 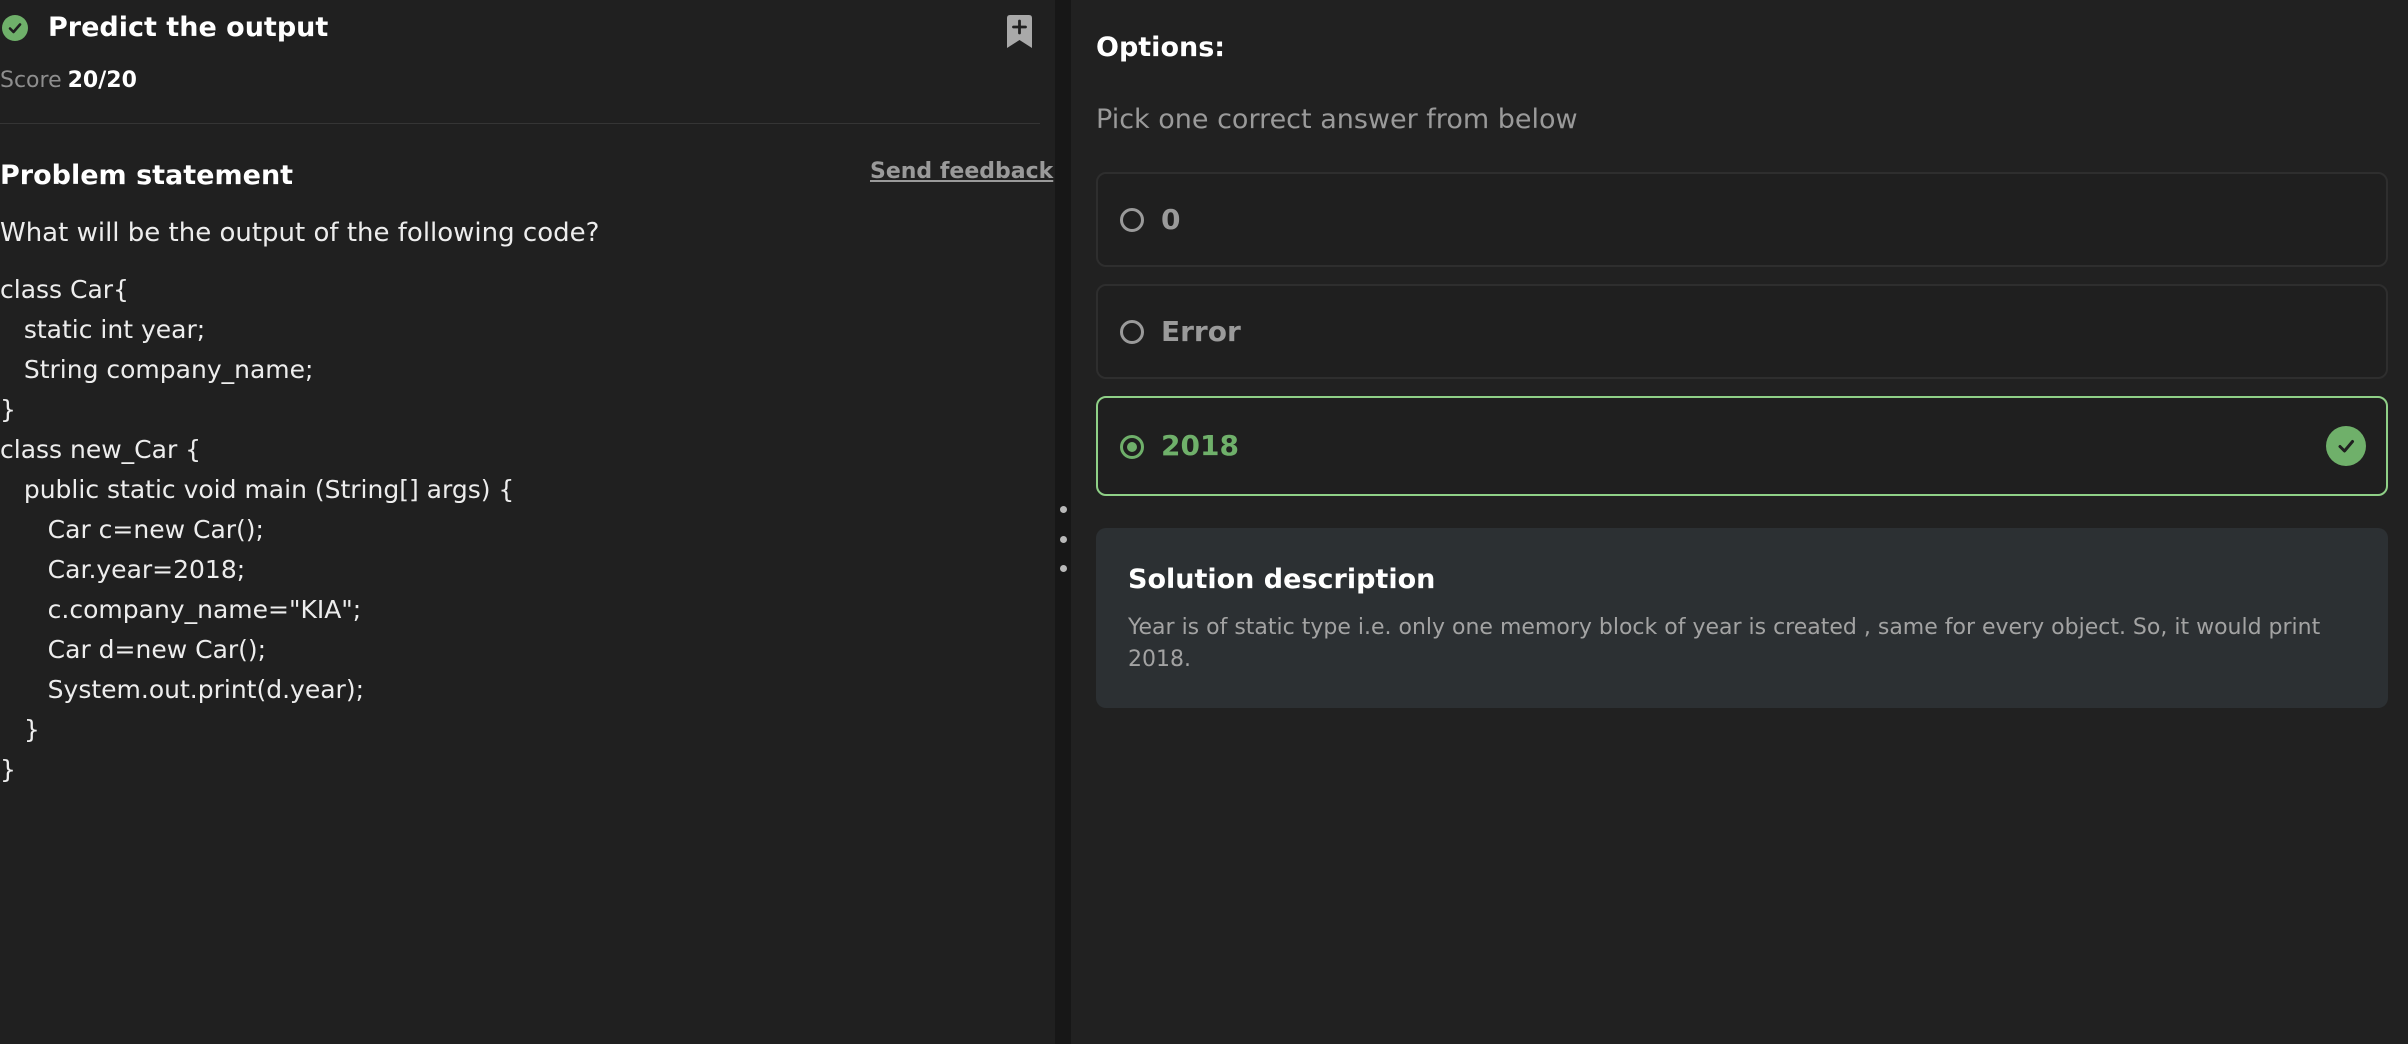 What do you see at coordinates (181, 609) in the screenshot?
I see `code-line: c.company_name="KIA";` at bounding box center [181, 609].